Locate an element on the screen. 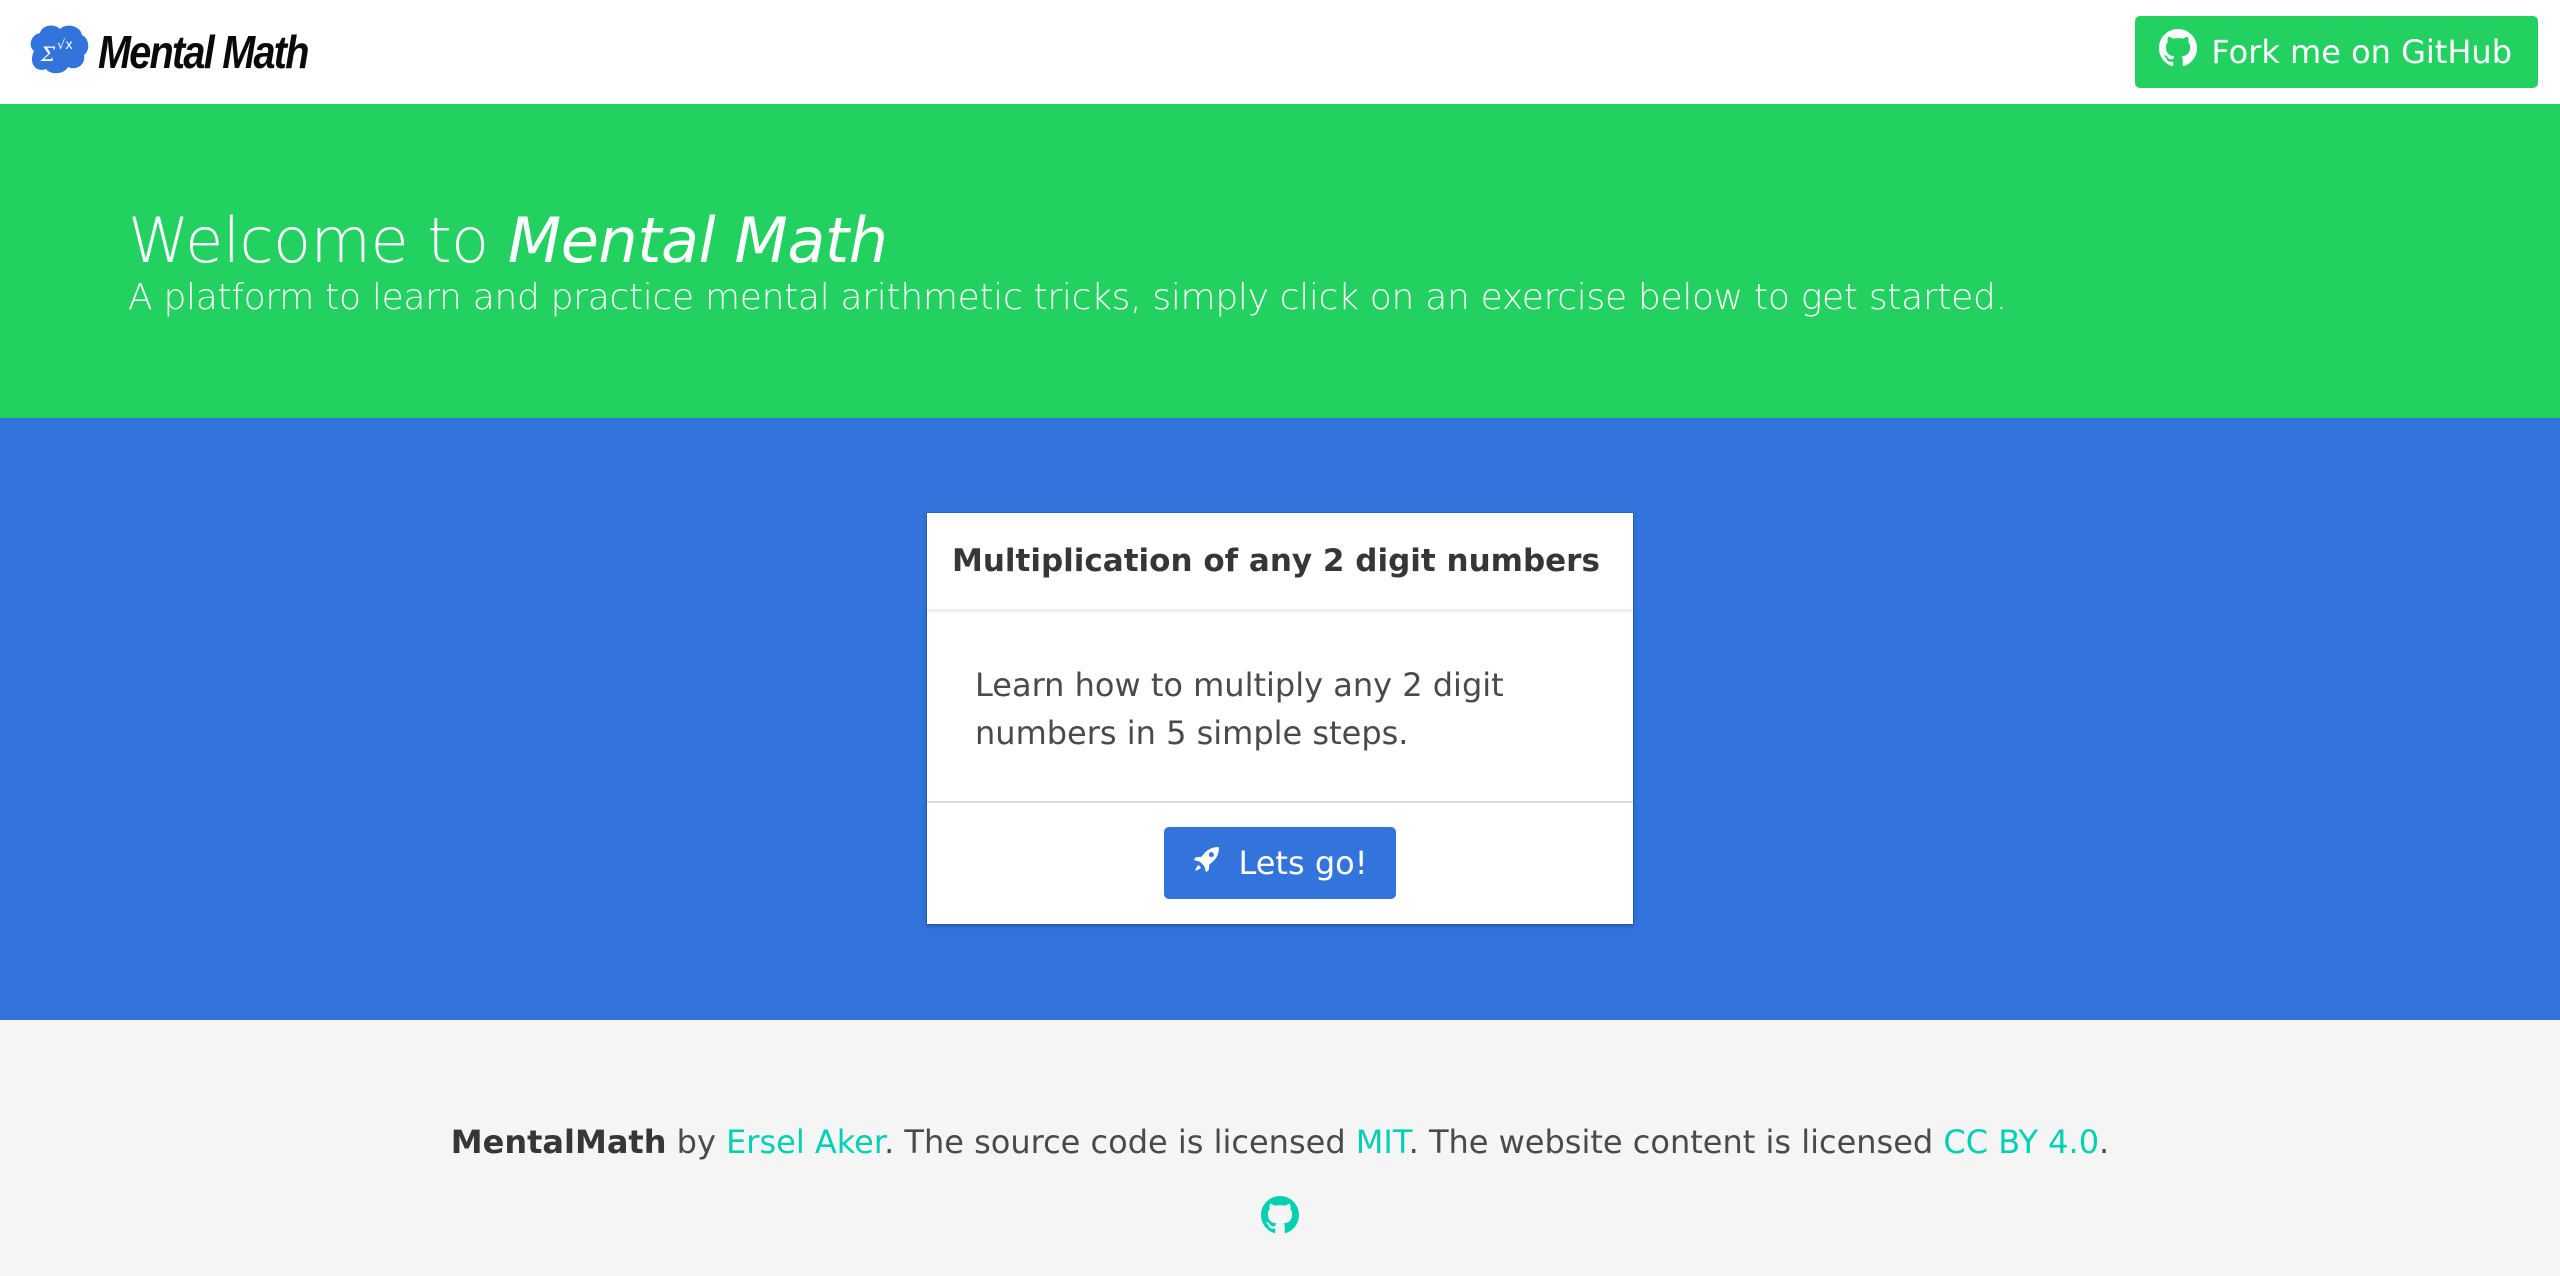 Image resolution: width=2560 pixels, height=1276 pixels. hero-title-emphasis: Mental Math is located at coordinates (697, 240).